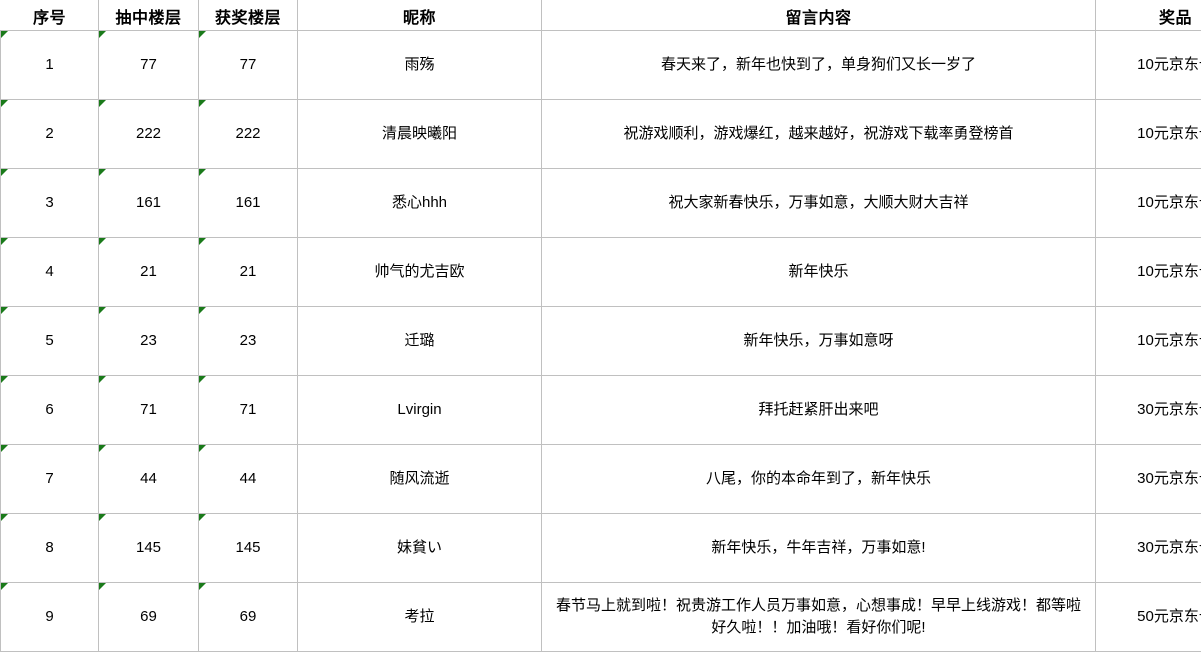  I want to click on cell-message: 春天来了，新年也快到了，单身狗们又长一岁了, so click(819, 65).